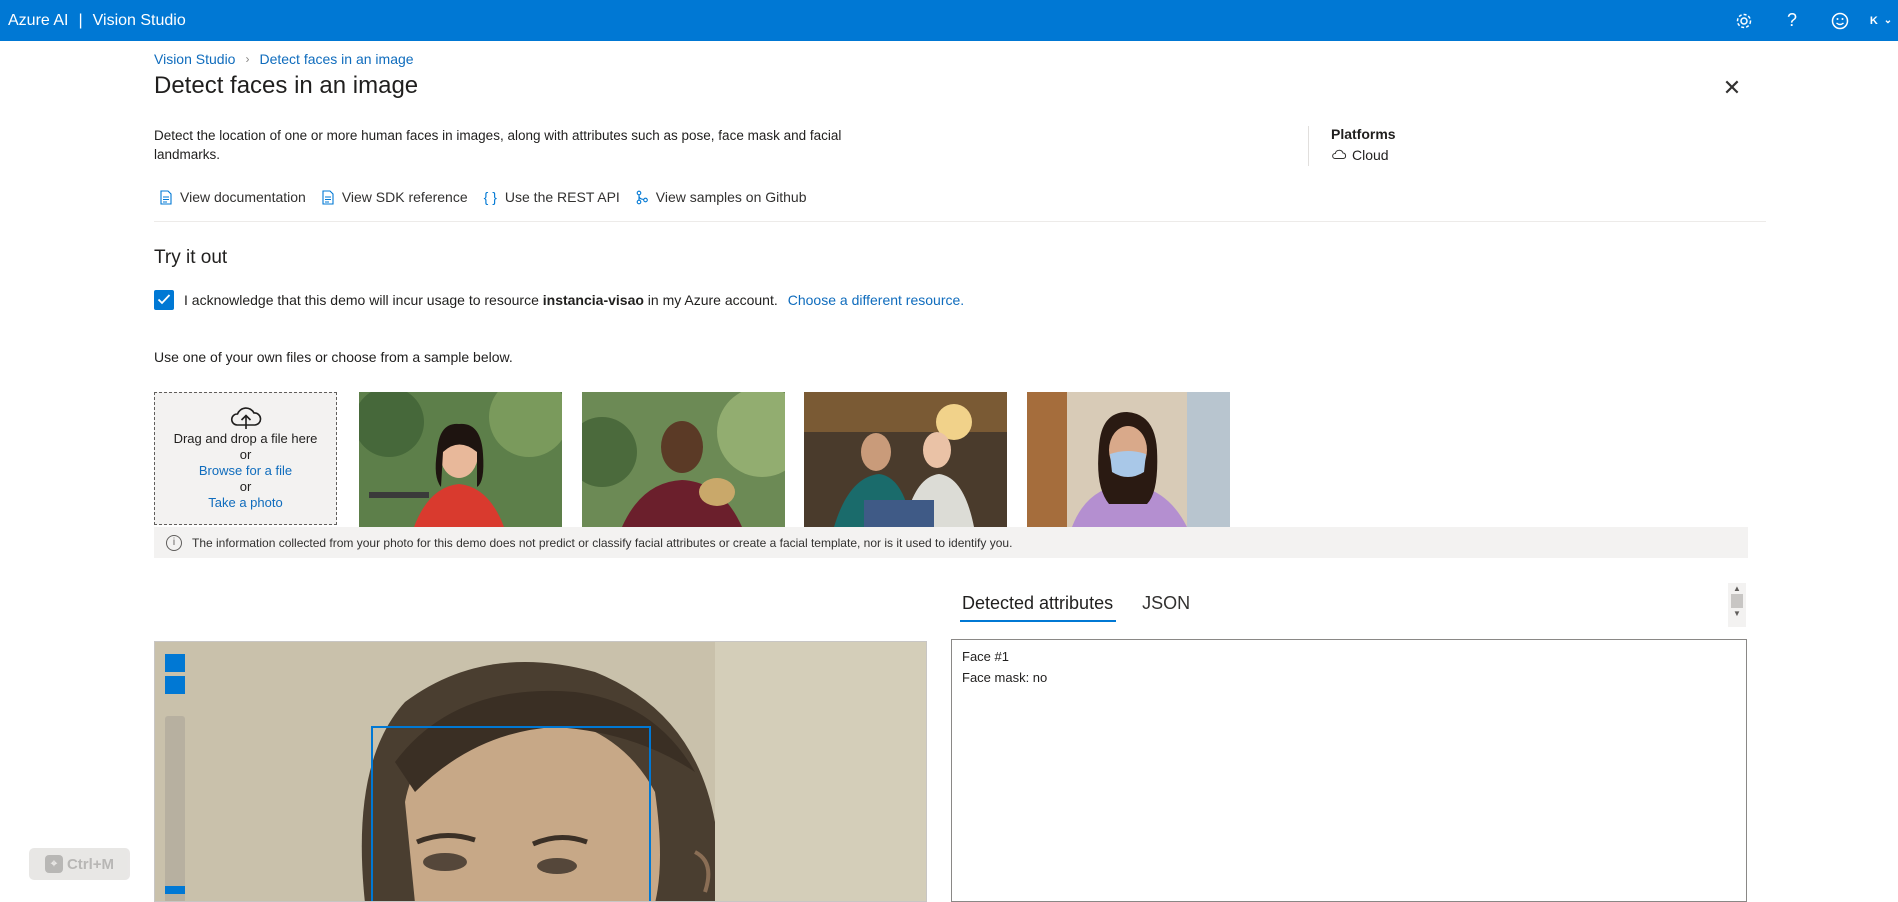 This screenshot has height=902, width=1898. What do you see at coordinates (245, 503) in the screenshot?
I see `take-photo-link: Take a photo` at bounding box center [245, 503].